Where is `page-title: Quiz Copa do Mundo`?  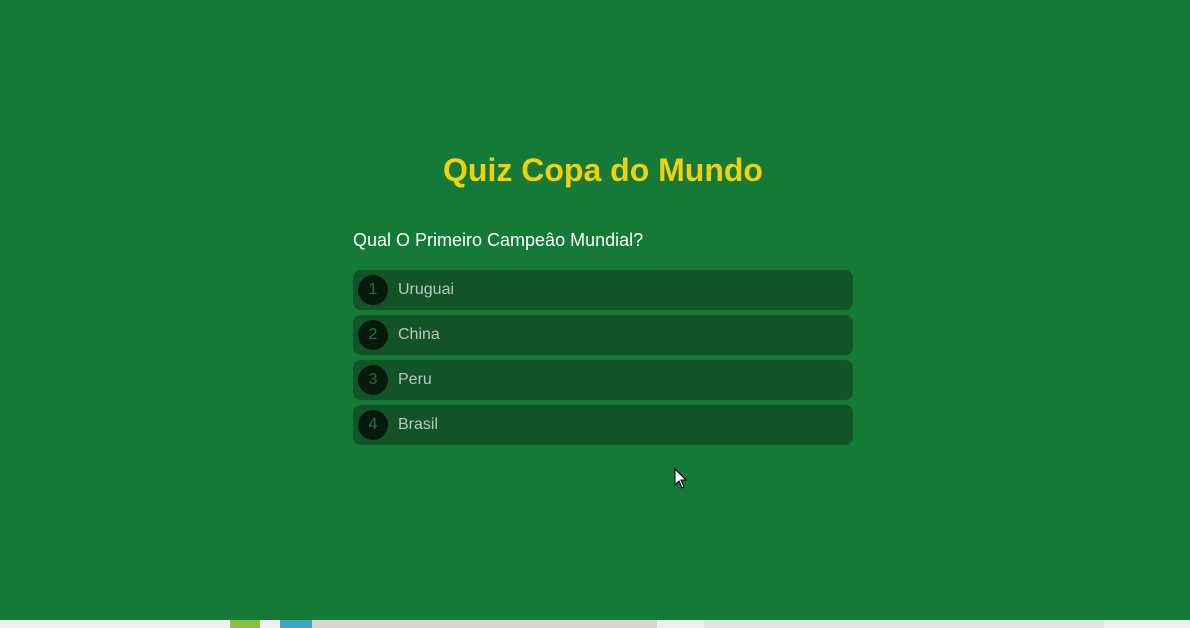 page-title: Quiz Copa do Mundo is located at coordinates (603, 170).